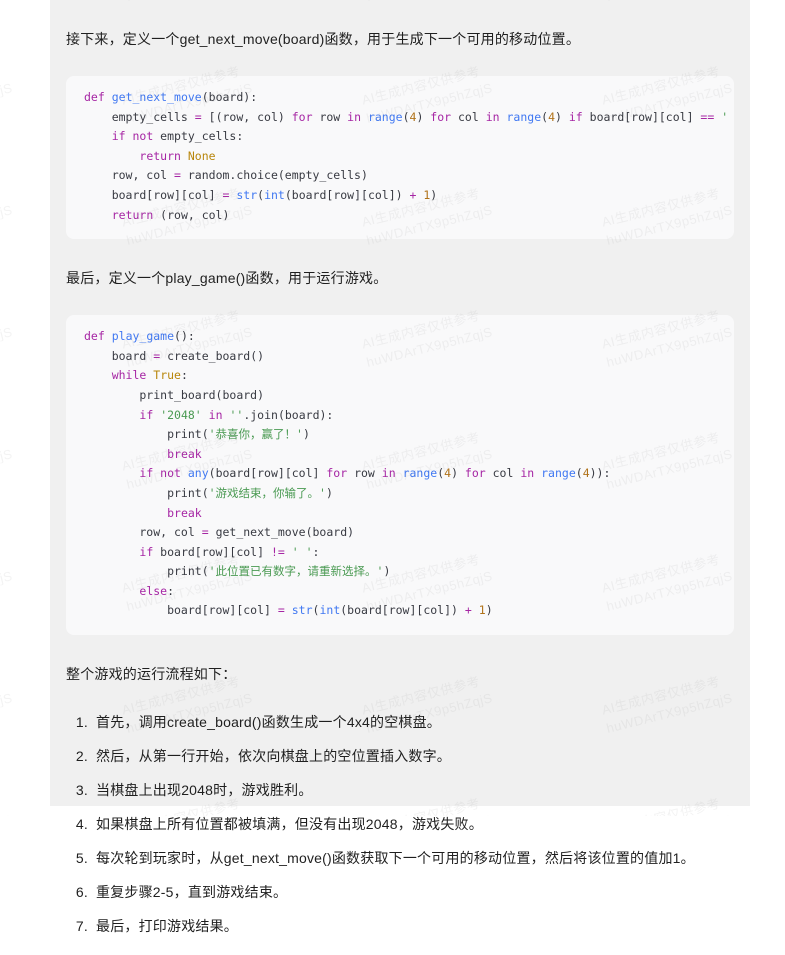 This screenshot has height=955, width=785. What do you see at coordinates (413, 756) in the screenshot?
I see `list-item: 然后，从第一行开始，依次向棋盘上的空位置插入数字。` at bounding box center [413, 756].